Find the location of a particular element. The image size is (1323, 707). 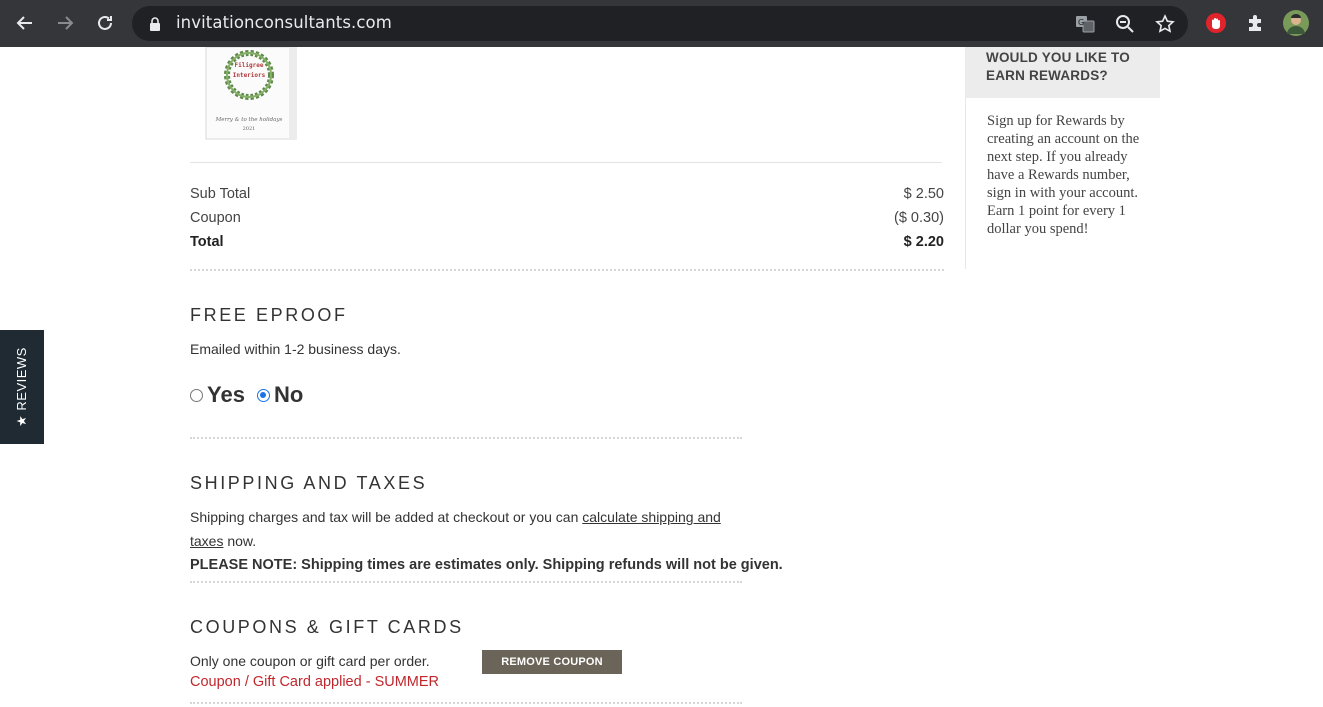

eproof-description: Emailed within 1-2 business days. is located at coordinates (295, 349).